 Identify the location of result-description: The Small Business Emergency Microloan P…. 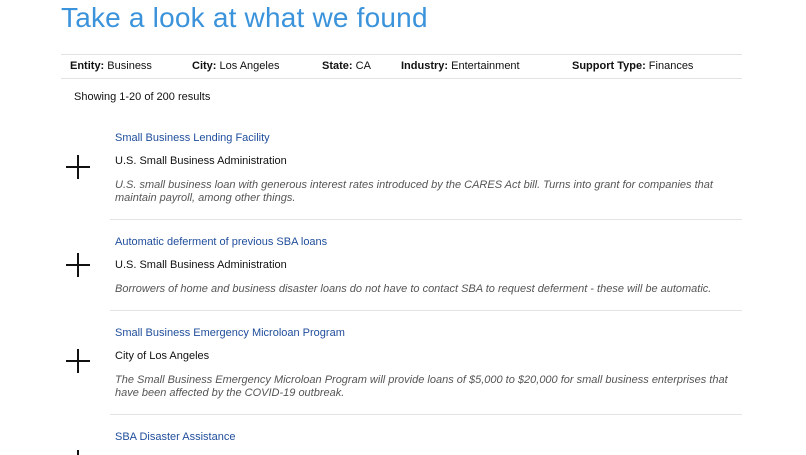
(421, 386).